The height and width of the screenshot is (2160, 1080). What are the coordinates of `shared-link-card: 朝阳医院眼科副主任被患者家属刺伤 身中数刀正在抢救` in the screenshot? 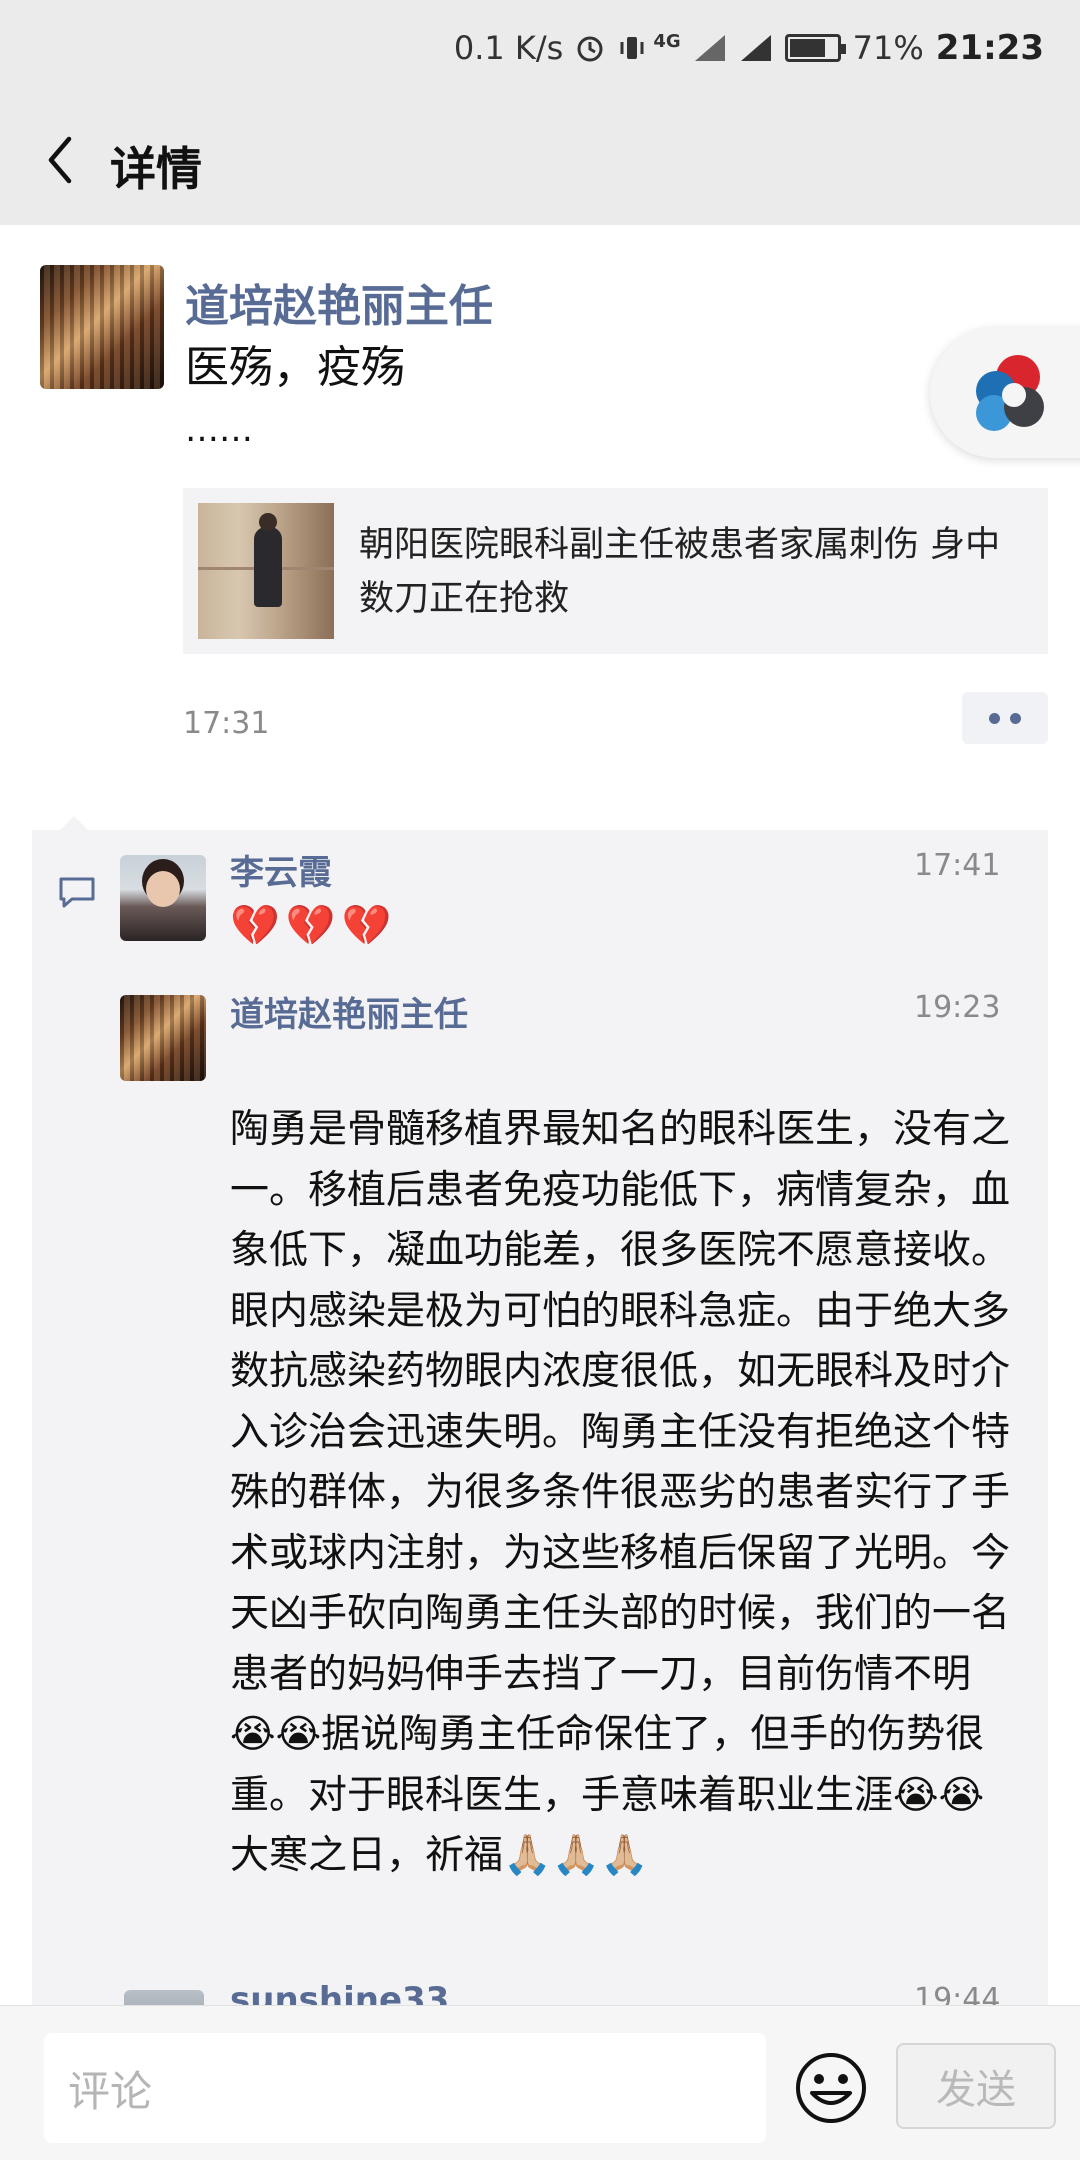 It's located at (615, 571).